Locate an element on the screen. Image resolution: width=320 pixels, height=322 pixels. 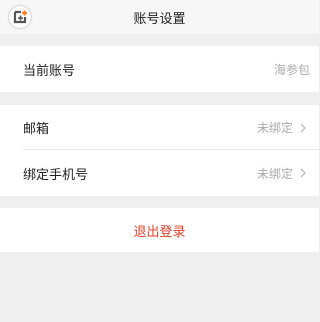
current-account-value: 海参包 is located at coordinates (291, 69).